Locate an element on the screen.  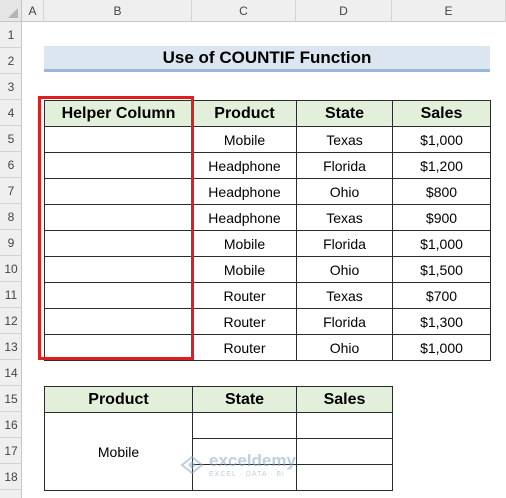
select-all-corner is located at coordinates (11, 11).